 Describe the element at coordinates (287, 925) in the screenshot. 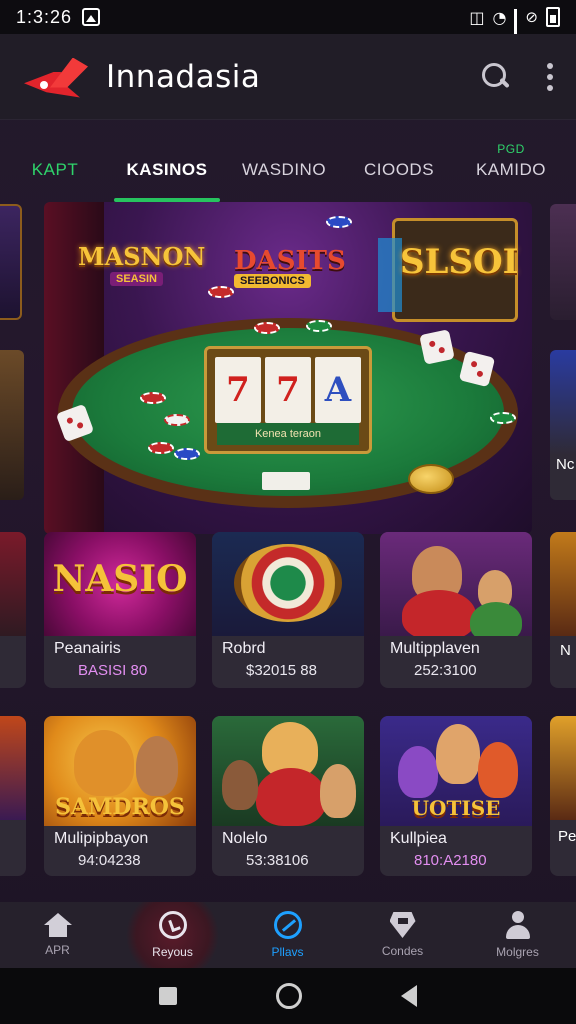

I see `play-icon` at that location.